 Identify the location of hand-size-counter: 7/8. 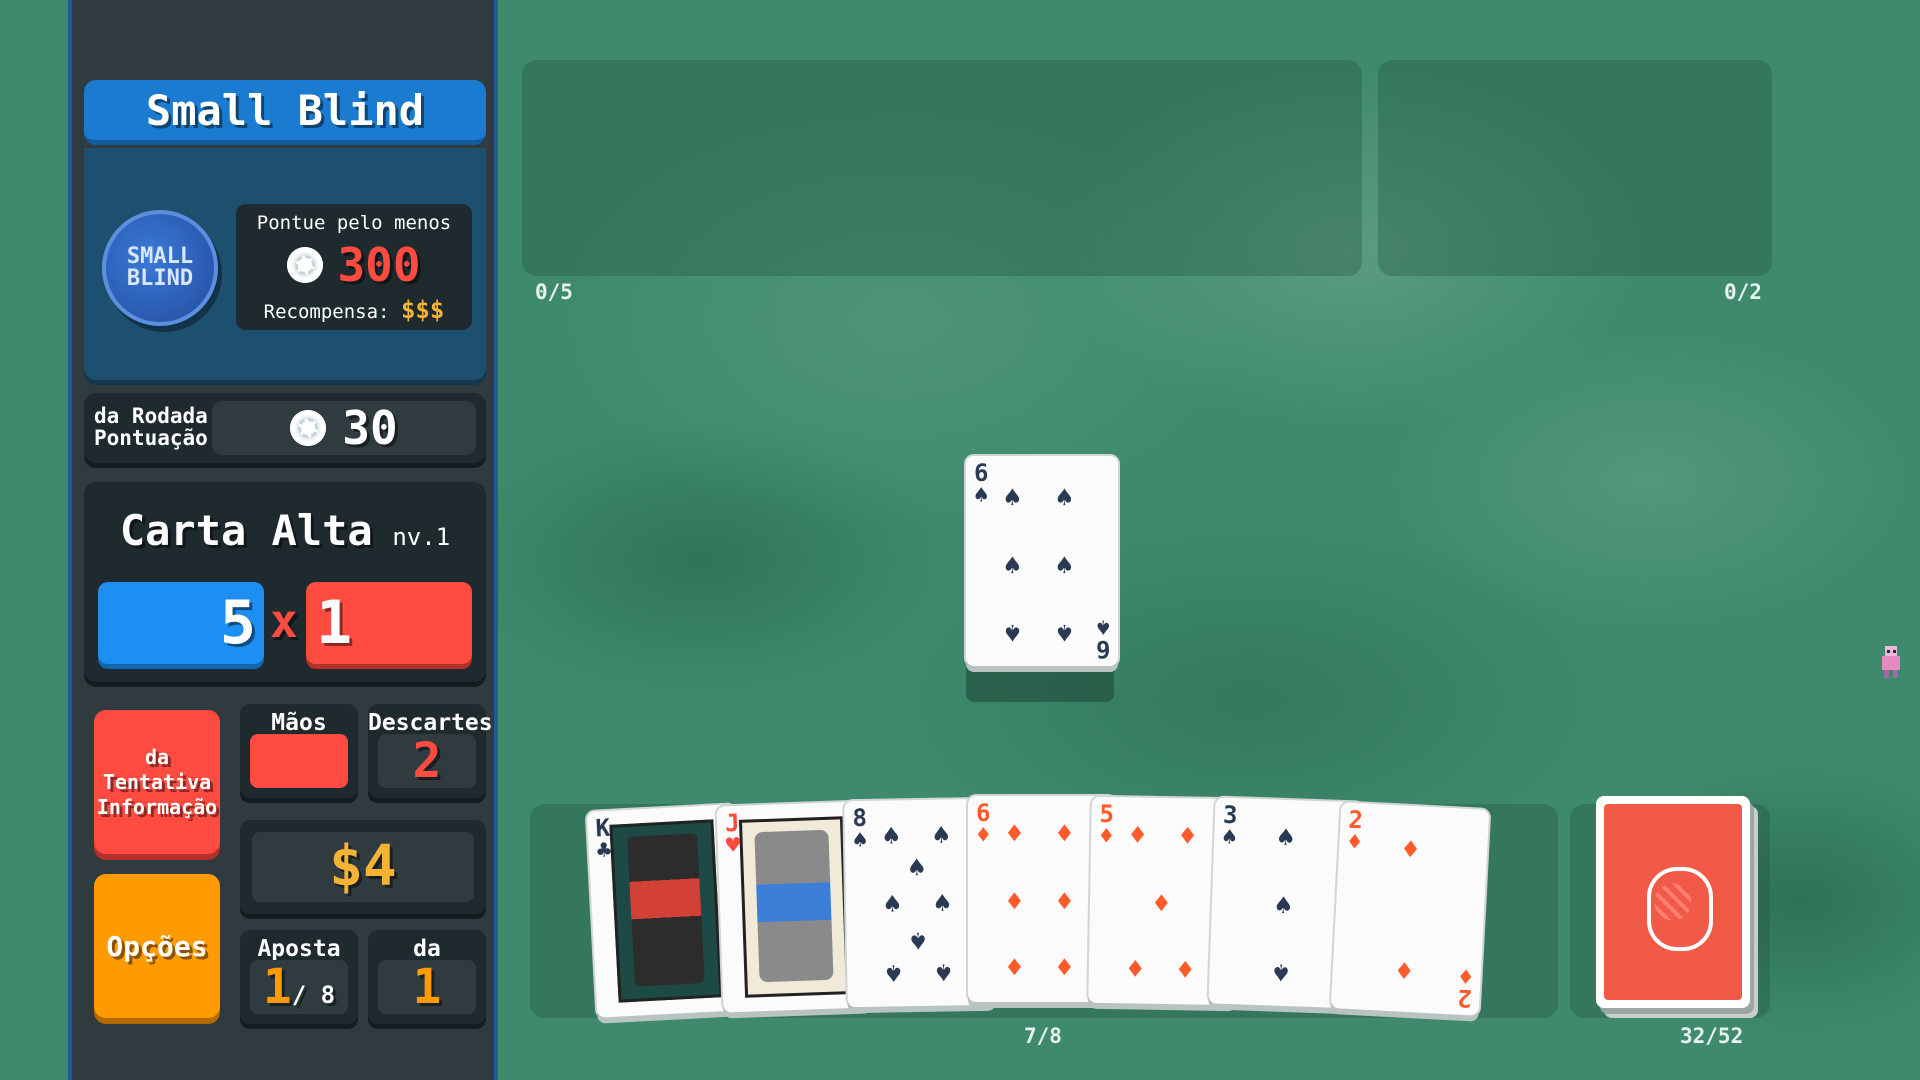
(1043, 1036).